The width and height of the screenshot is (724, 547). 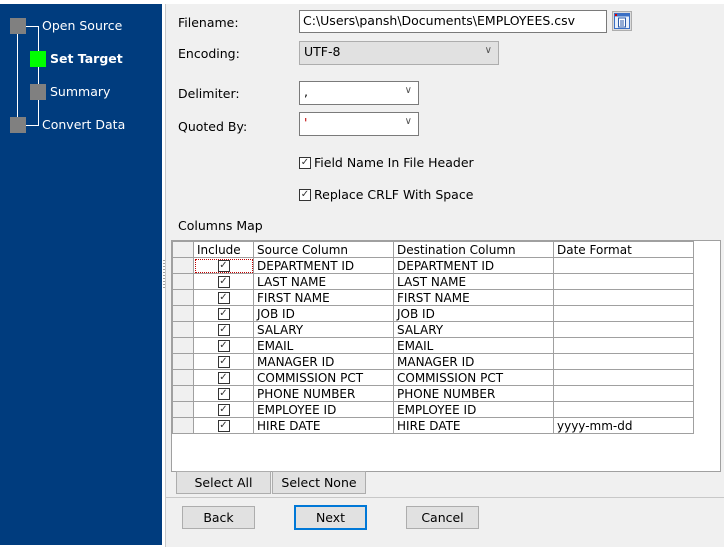 What do you see at coordinates (453, 21) in the screenshot?
I see `filename-input: C:\Users\pansh\Documents\EMPLOYEES.csv` at bounding box center [453, 21].